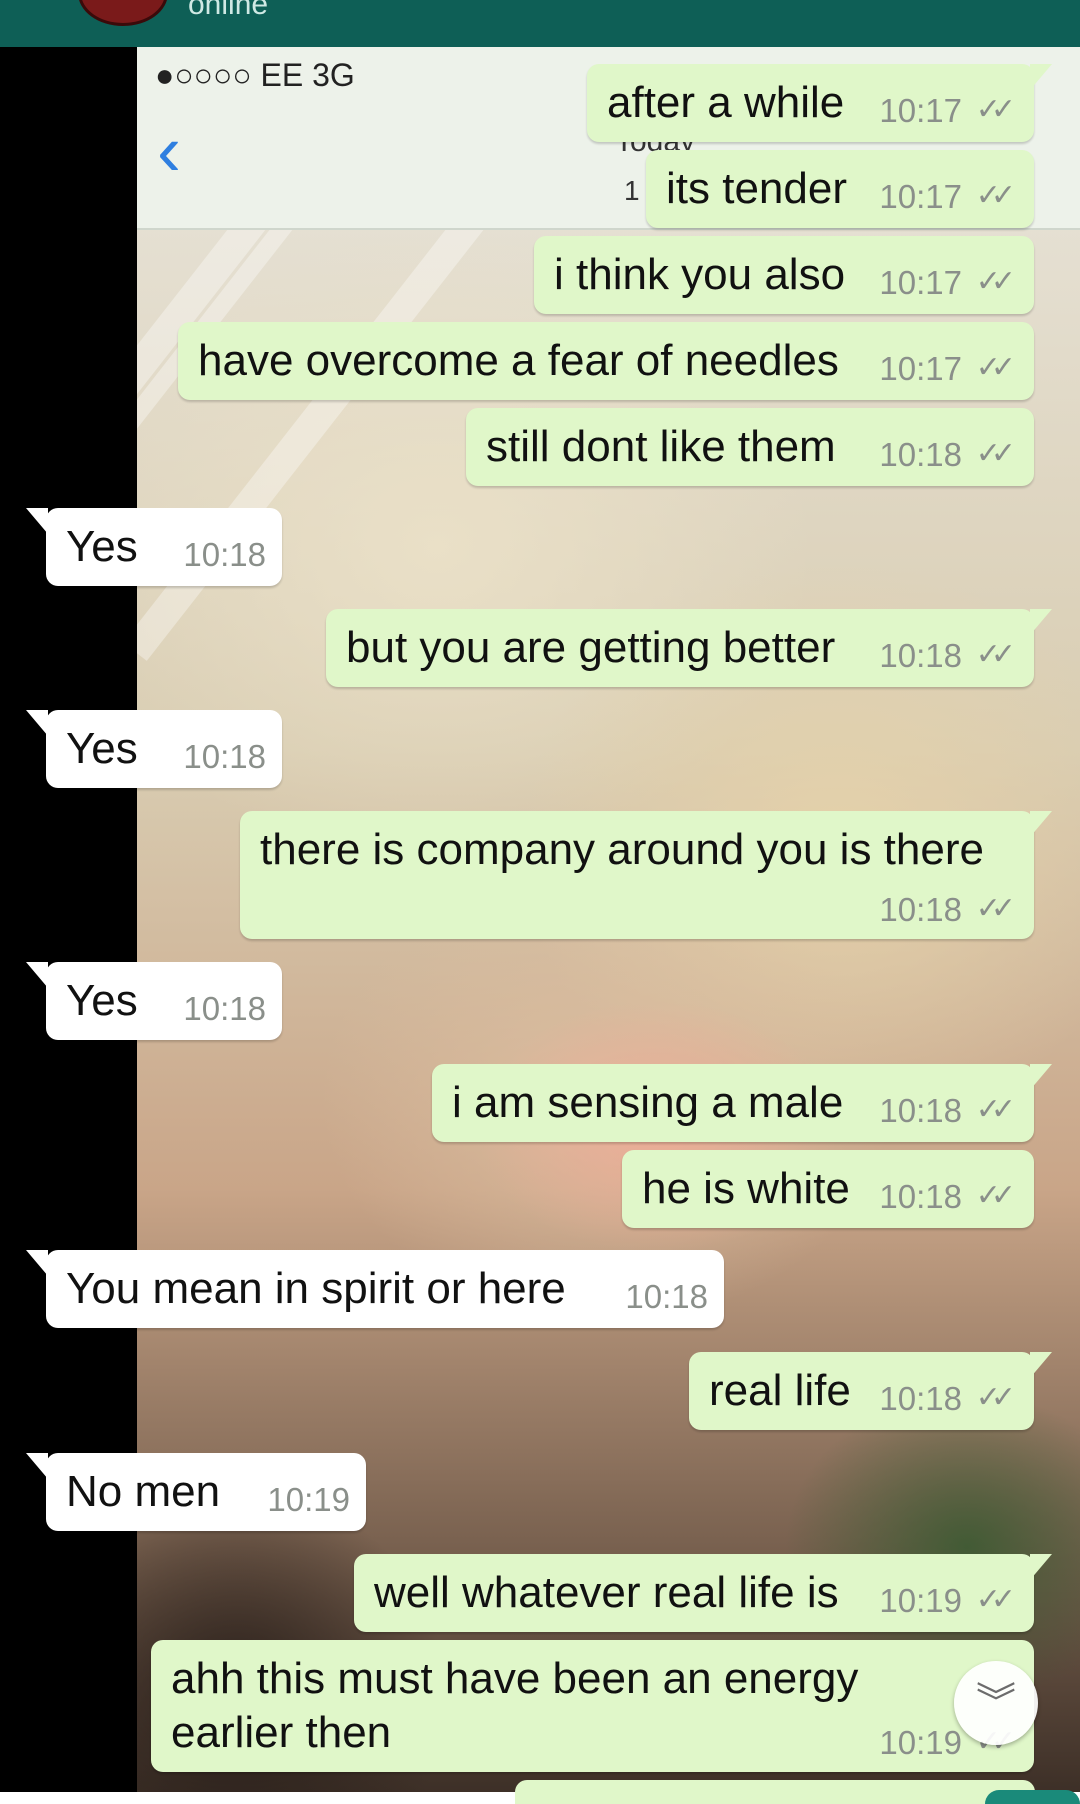  What do you see at coordinates (775, 1792) in the screenshot?
I see `message-bubble-partial` at bounding box center [775, 1792].